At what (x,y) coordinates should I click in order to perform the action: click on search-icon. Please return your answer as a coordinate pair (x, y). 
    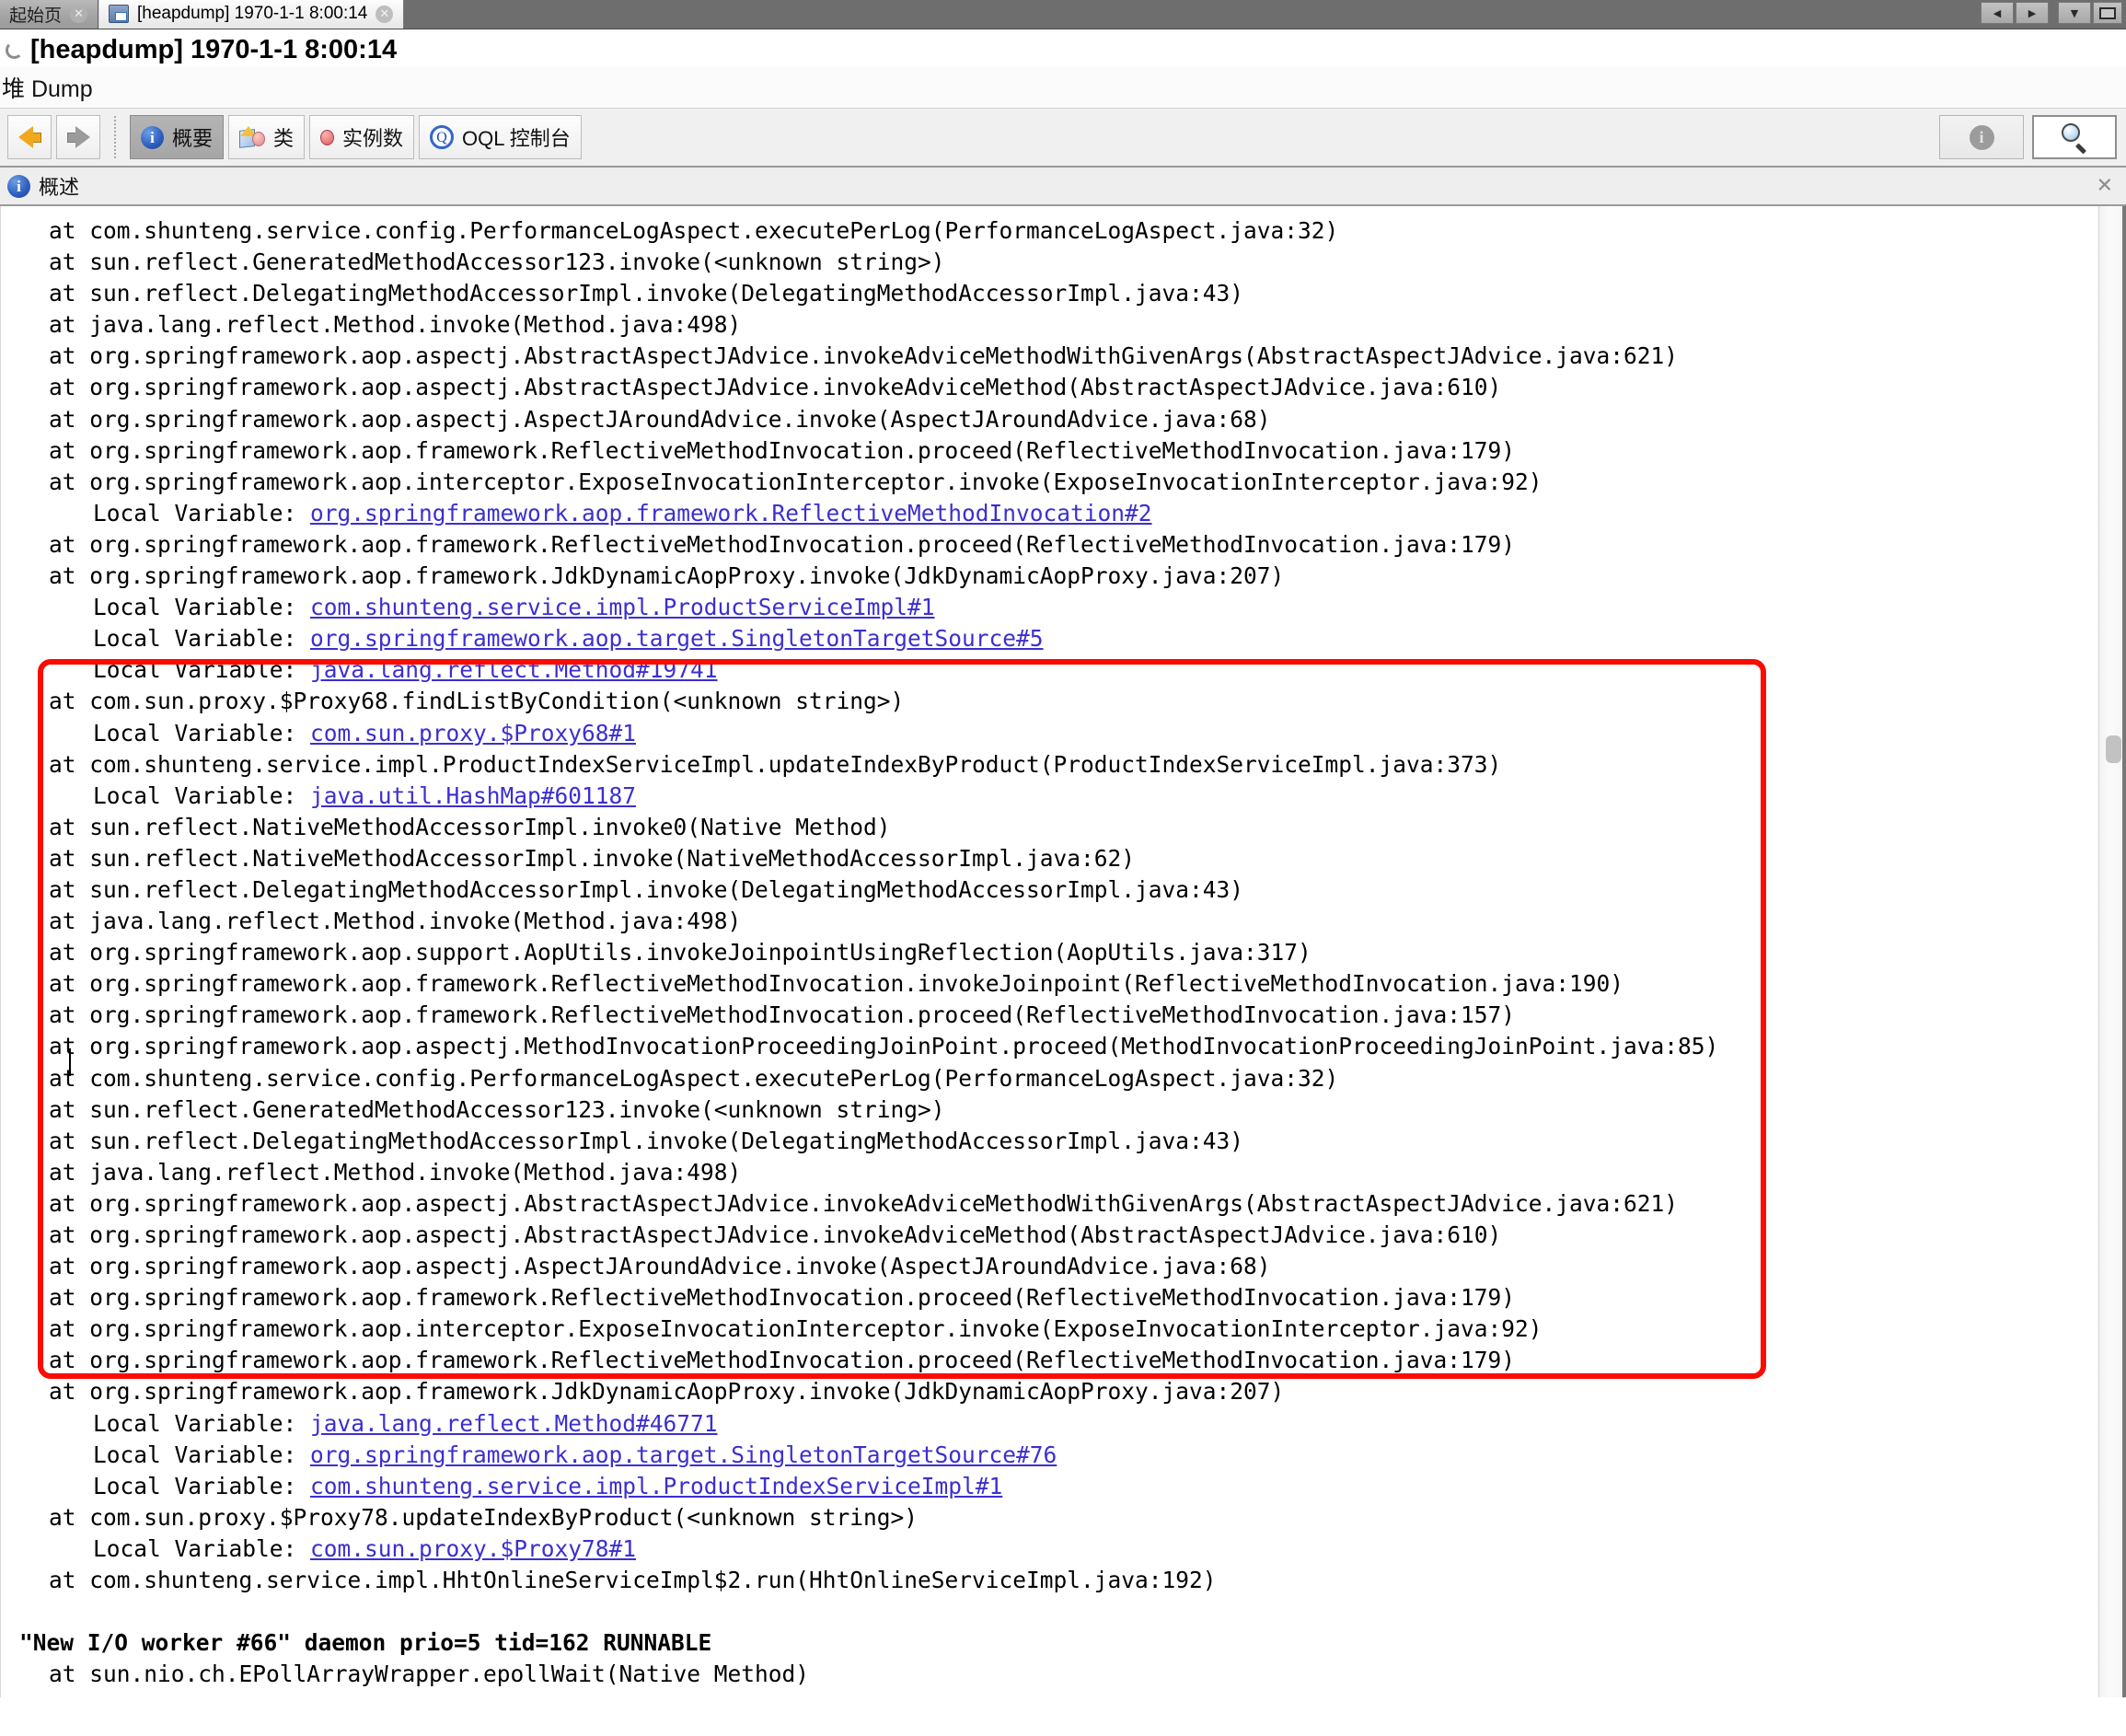
    Looking at the image, I should click on (2074, 139).